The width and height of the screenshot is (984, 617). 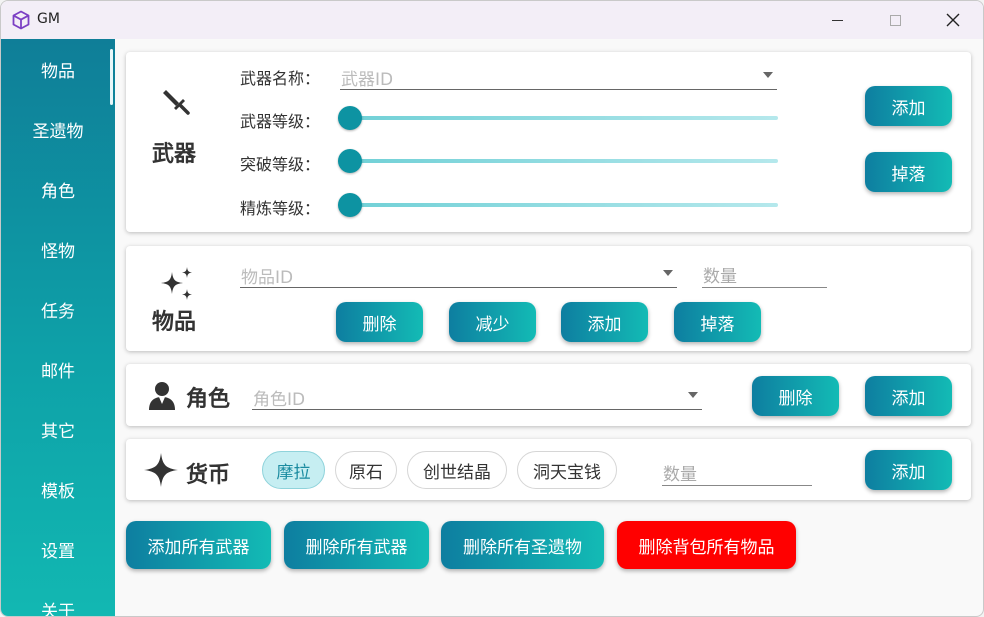 What do you see at coordinates (379, 322) in the screenshot?
I see `item-delete-button: 删除` at bounding box center [379, 322].